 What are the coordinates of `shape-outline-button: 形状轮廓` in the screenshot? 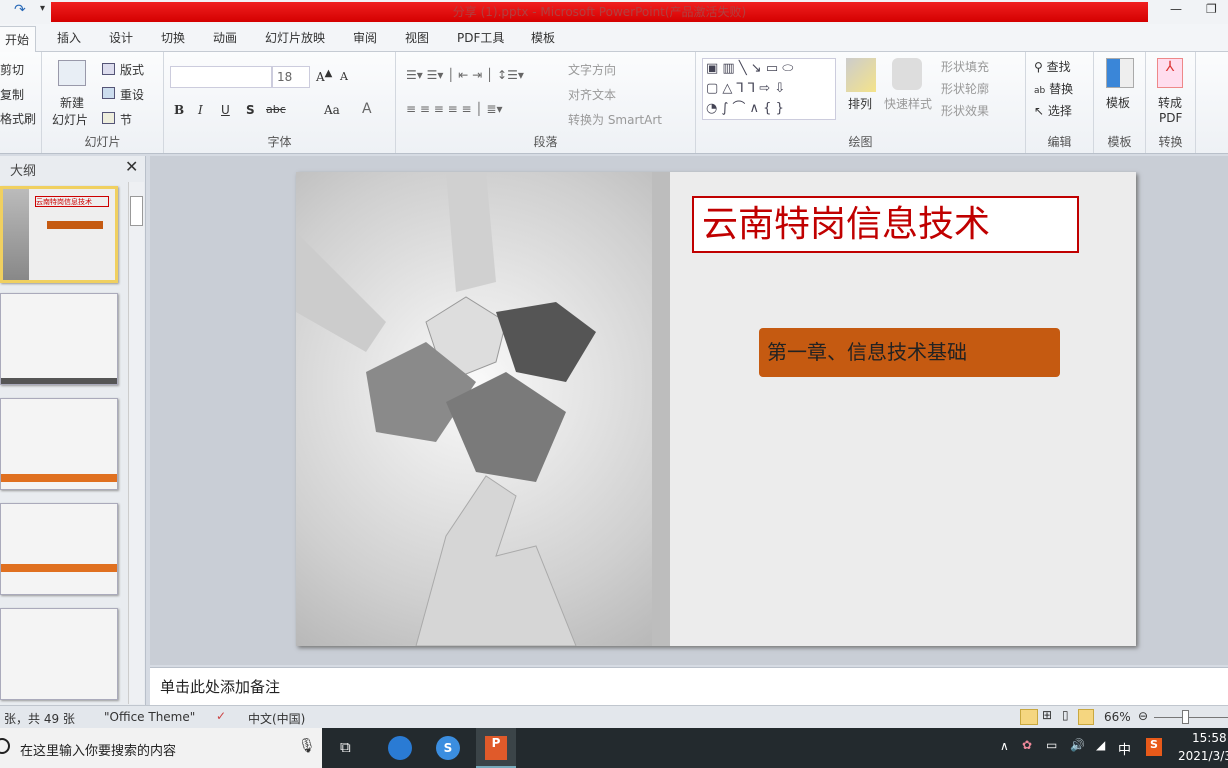 It's located at (965, 88).